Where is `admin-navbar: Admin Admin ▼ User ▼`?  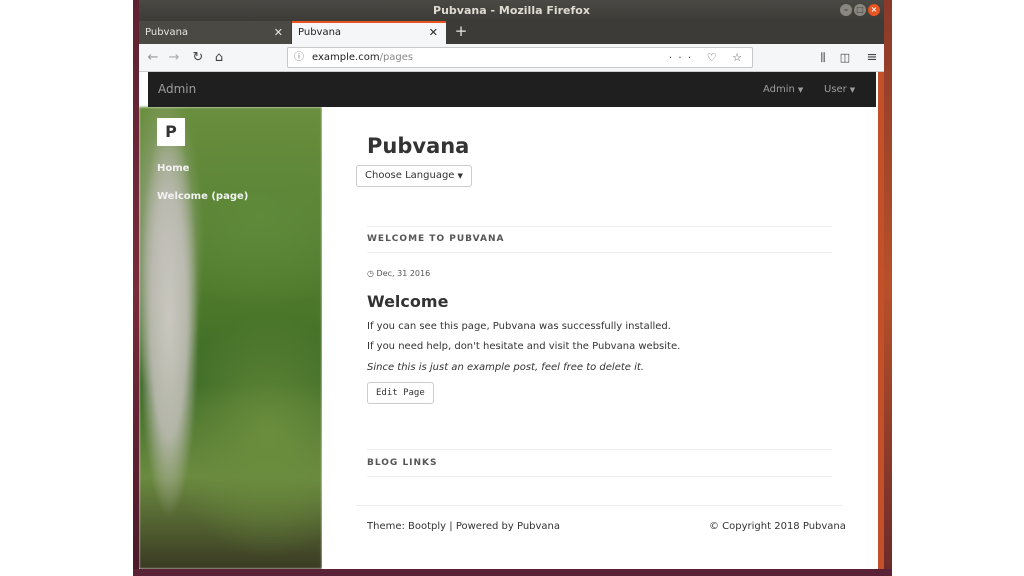 admin-navbar: Admin Admin ▼ User ▼ is located at coordinates (512, 89).